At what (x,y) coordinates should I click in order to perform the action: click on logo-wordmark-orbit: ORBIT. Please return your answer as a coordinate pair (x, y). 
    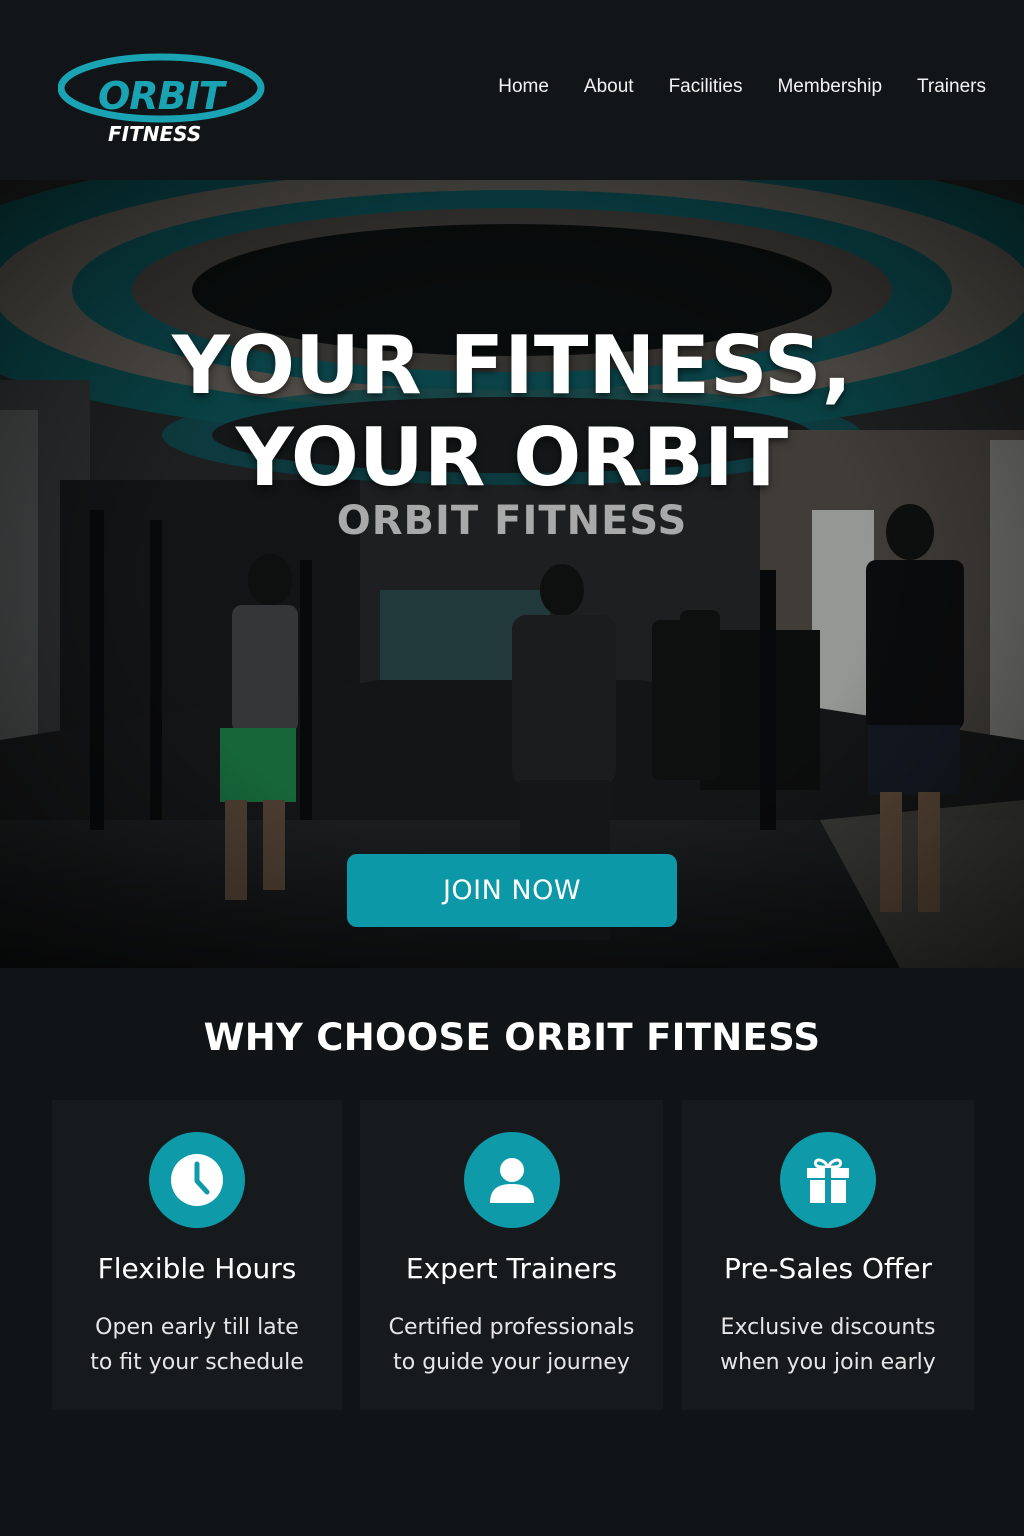
    Looking at the image, I should click on (161, 96).